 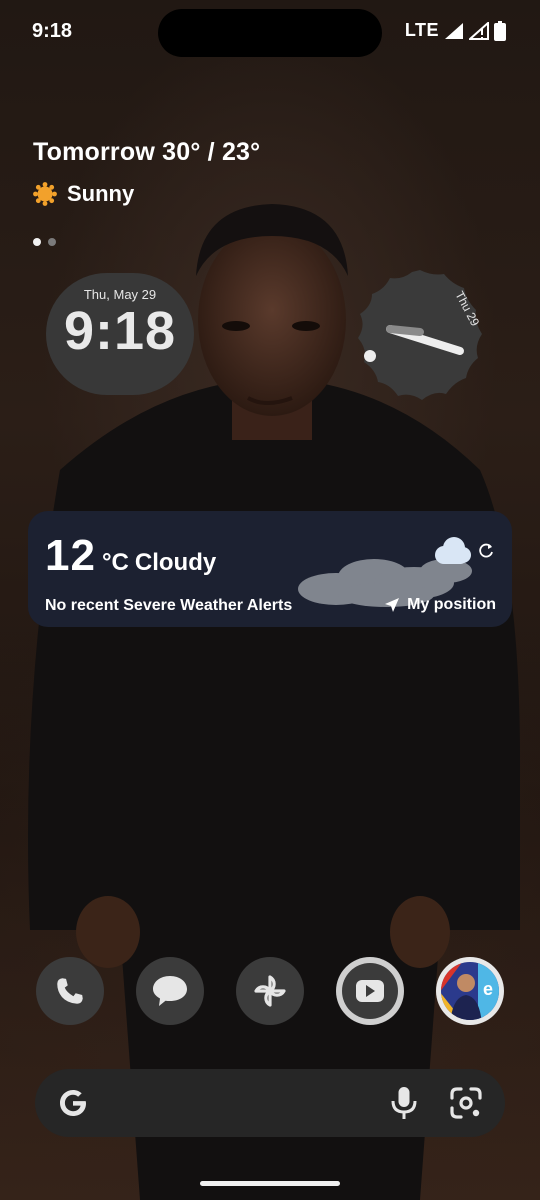 I want to click on digital-clock-widget: Thu, May 29 9:18, so click(x=120, y=334).